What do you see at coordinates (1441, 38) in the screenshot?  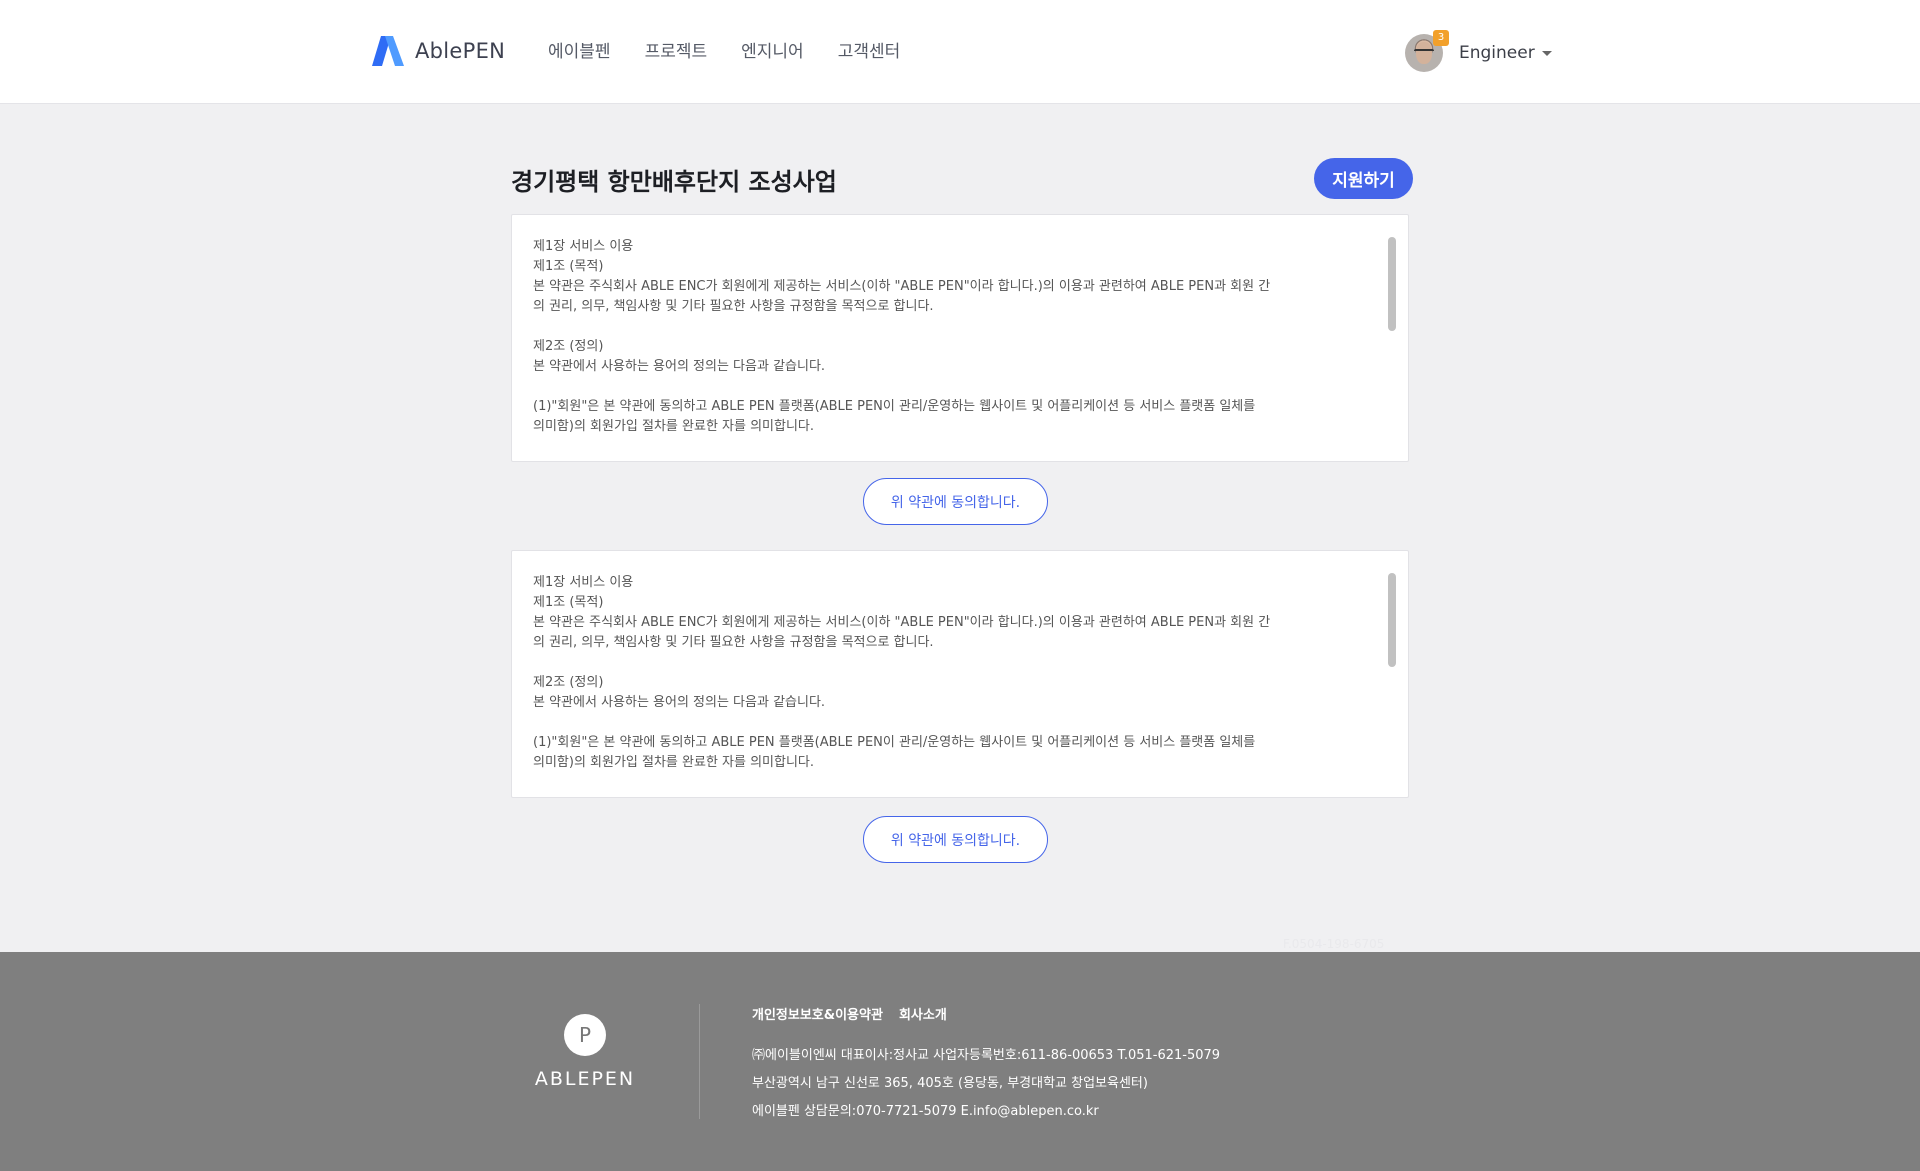 I see `notification-badge: 3` at bounding box center [1441, 38].